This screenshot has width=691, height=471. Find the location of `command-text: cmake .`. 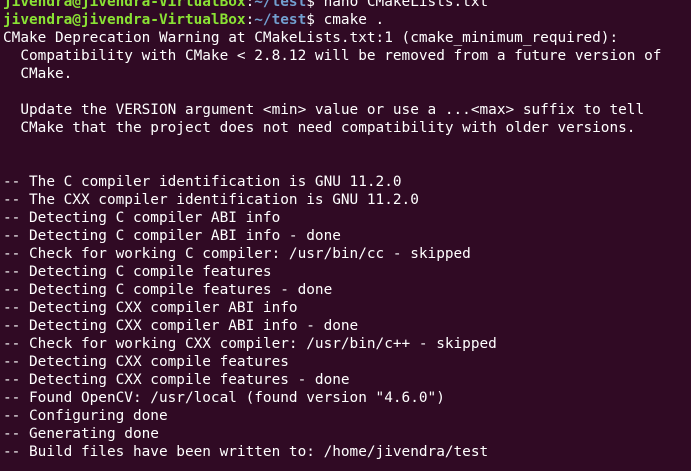

command-text: cmake . is located at coordinates (354, 20).